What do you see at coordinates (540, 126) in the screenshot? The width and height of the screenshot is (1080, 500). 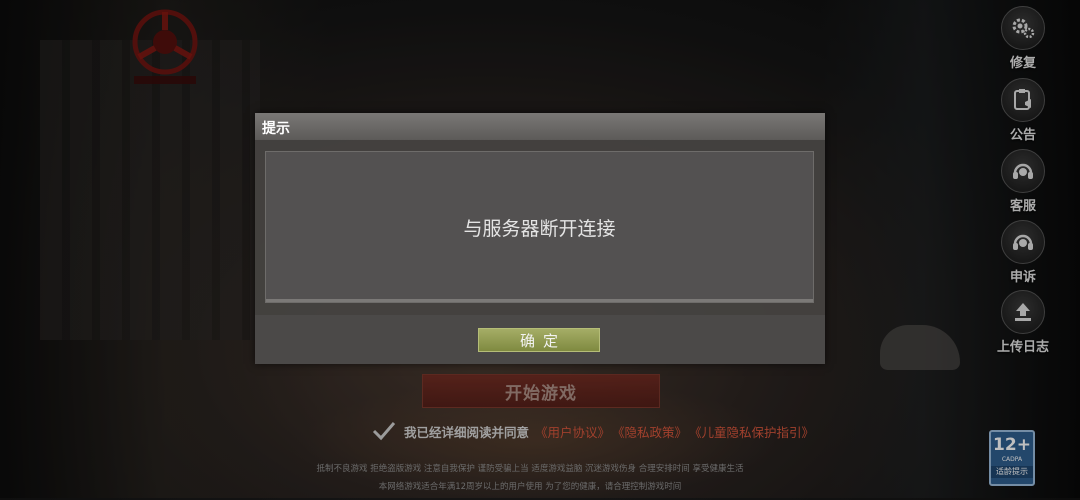 I see `dialog-header: 提示` at bounding box center [540, 126].